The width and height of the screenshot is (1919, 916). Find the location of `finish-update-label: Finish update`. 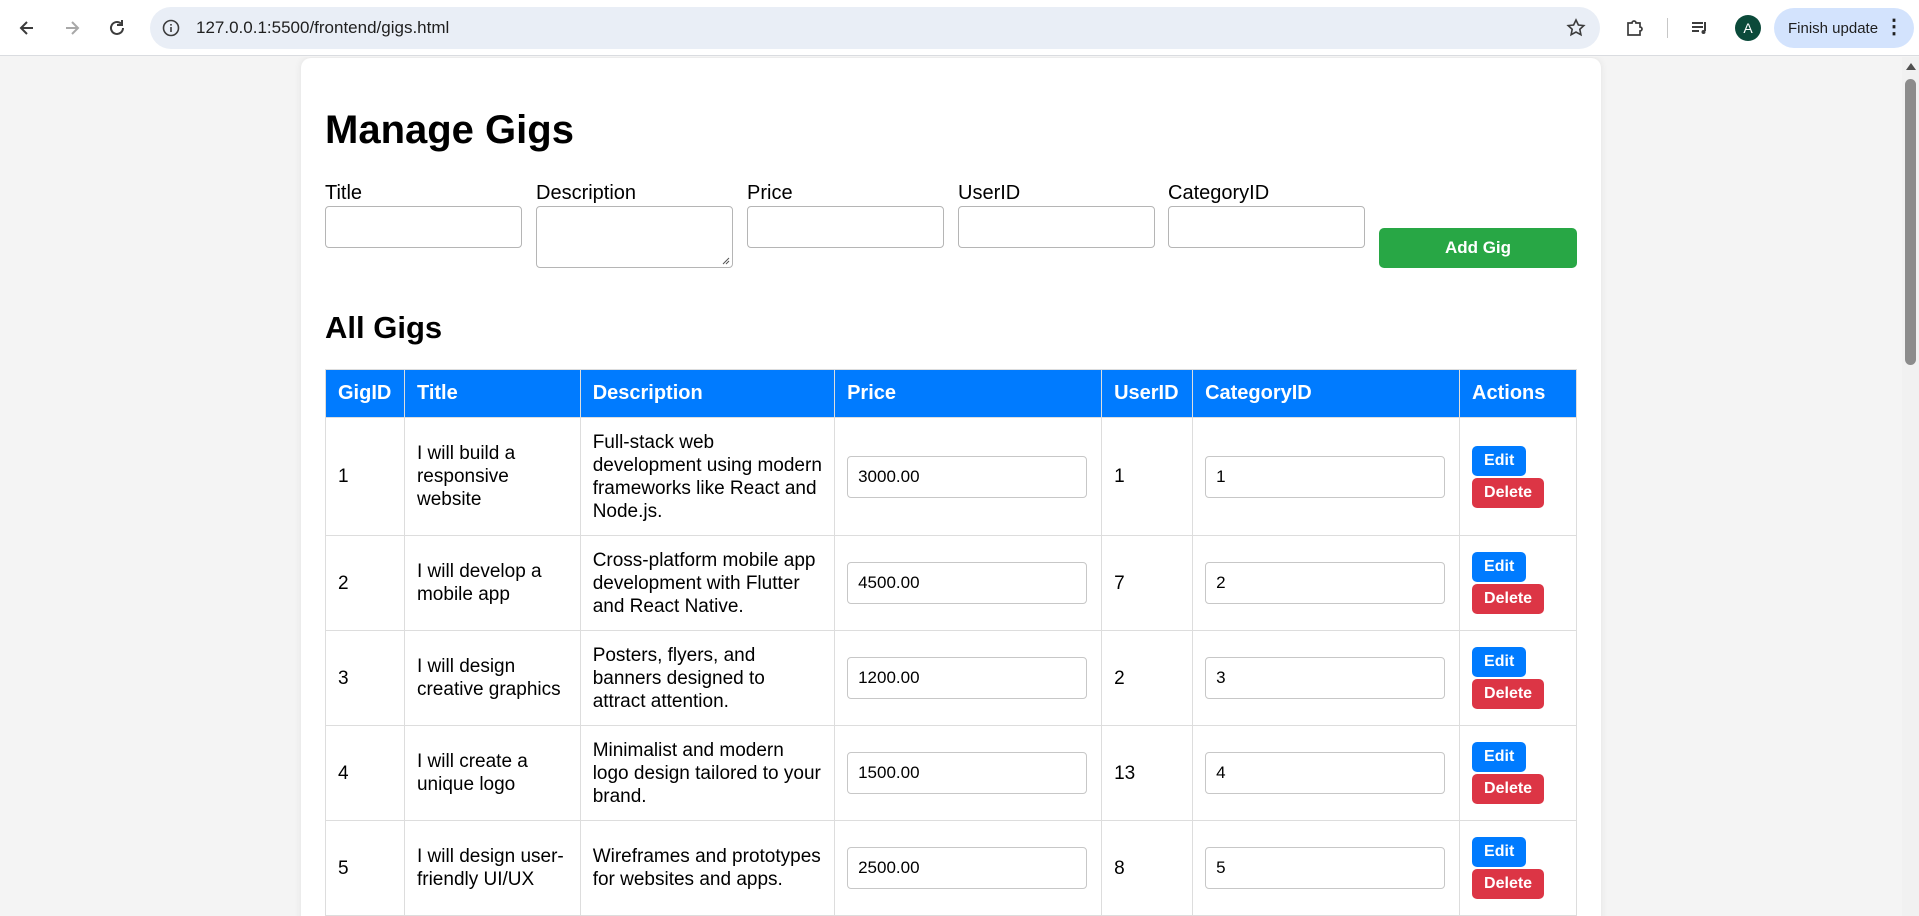

finish-update-label: Finish update is located at coordinates (1833, 28).